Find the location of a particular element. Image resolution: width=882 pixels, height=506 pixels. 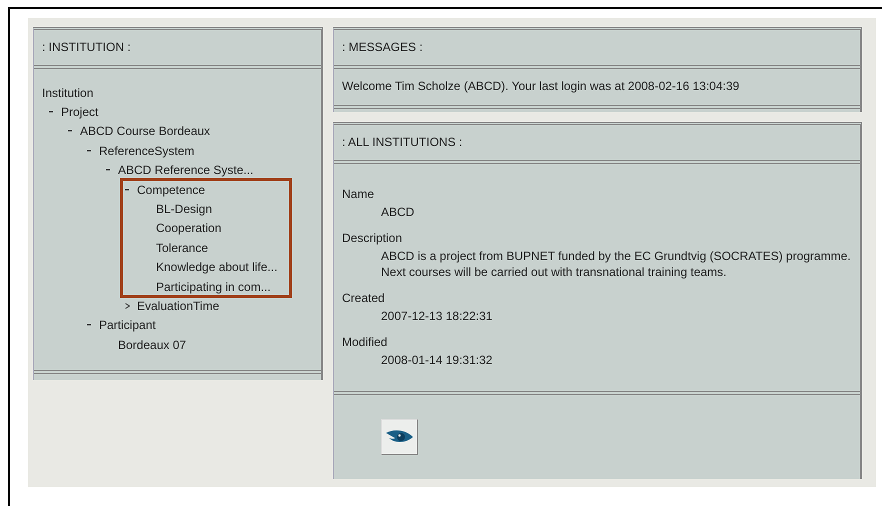

view-button is located at coordinates (399, 437).